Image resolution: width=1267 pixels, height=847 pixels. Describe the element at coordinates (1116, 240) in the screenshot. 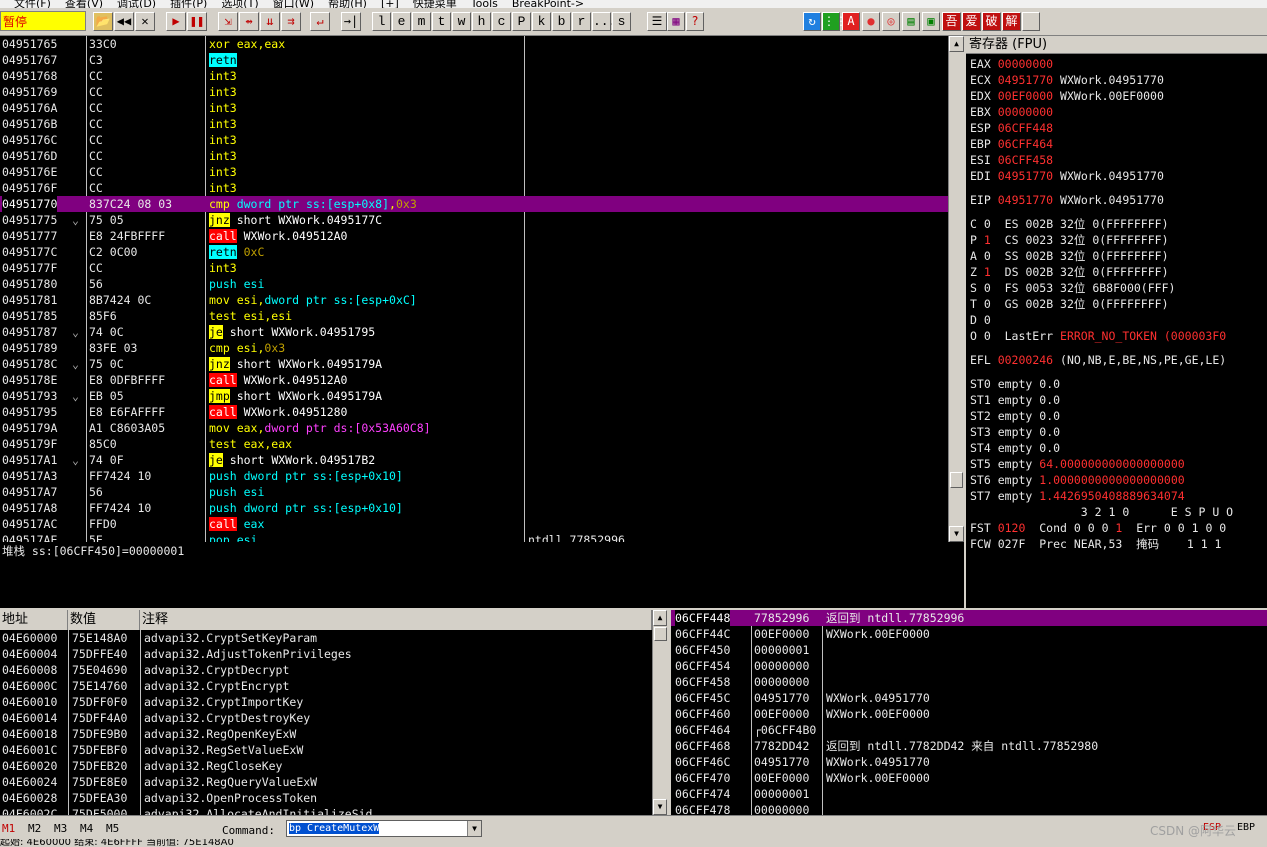

I see `flag-row: P 1 CS 0023 32位 0(FFFFFFFF)` at that location.